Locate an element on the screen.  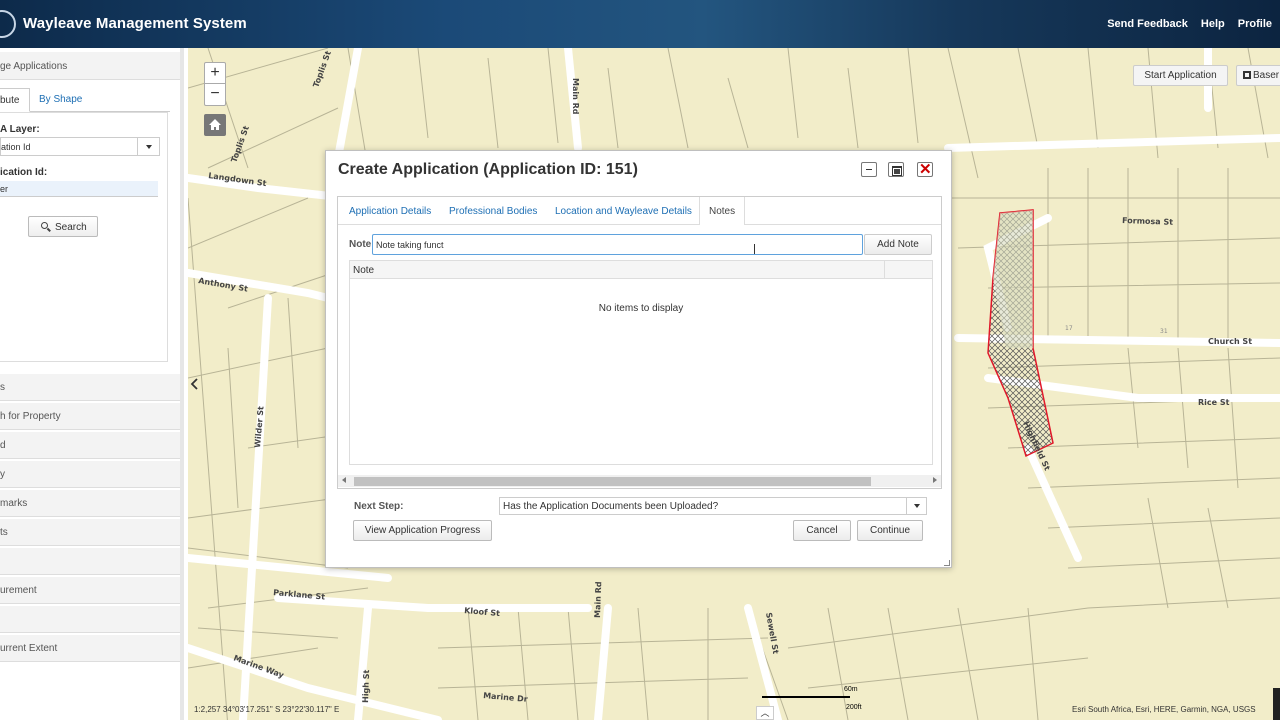
tab-application-details: Application Details is located at coordinates (390, 211).